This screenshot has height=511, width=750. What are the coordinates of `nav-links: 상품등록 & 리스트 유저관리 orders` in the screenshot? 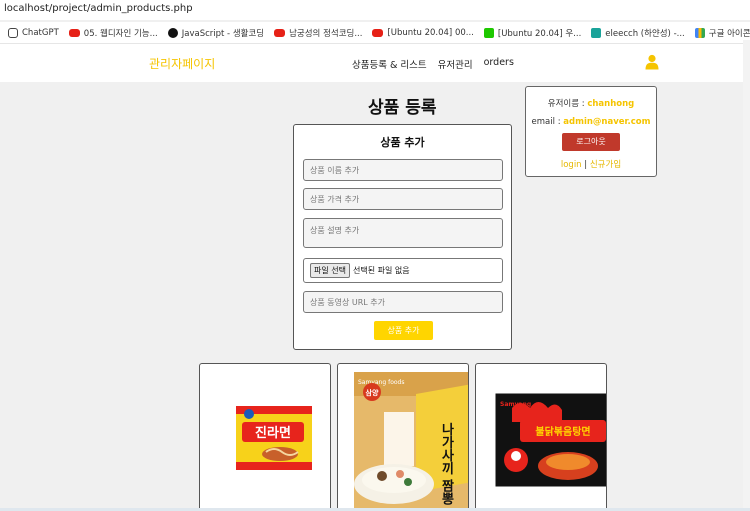 It's located at (433, 64).